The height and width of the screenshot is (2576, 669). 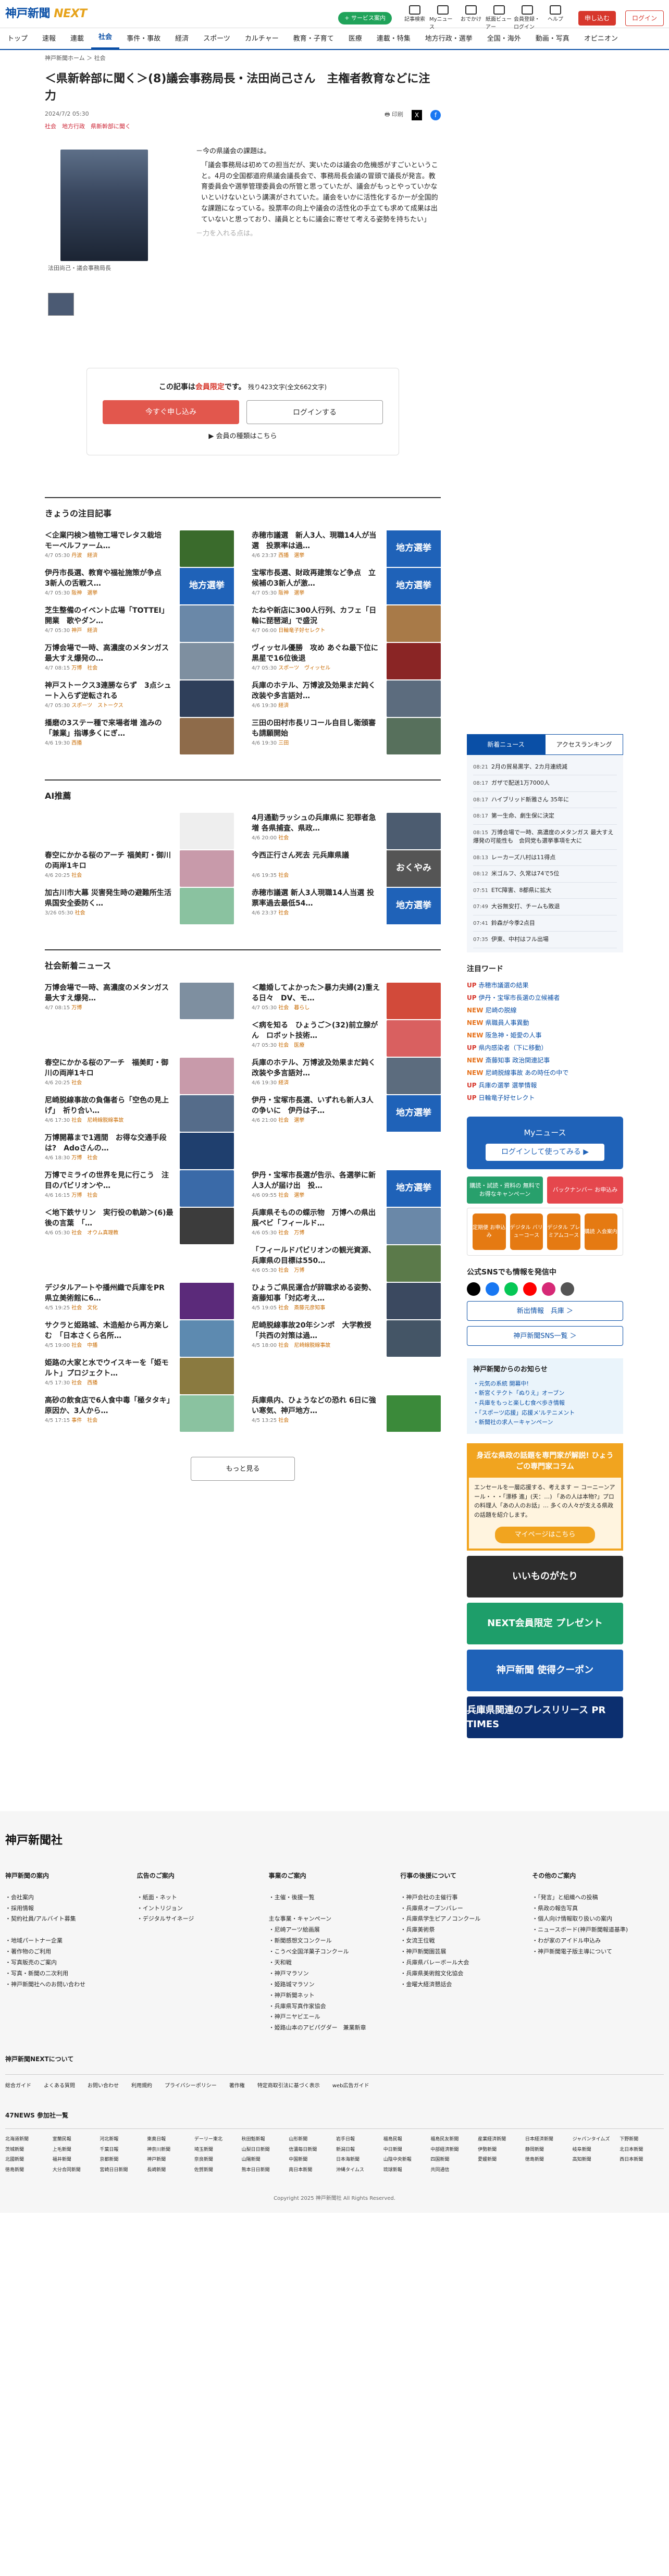 What do you see at coordinates (334, 1840) in the screenshot?
I see `footer-logo: 神戸新聞社` at bounding box center [334, 1840].